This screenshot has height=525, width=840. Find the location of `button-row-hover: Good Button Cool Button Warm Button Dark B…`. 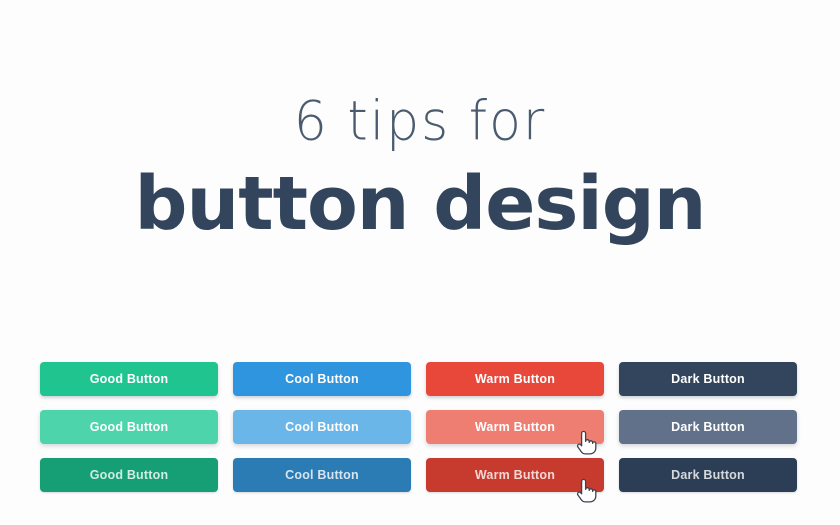

button-row-hover: Good Button Cool Button Warm Button Dark B… is located at coordinates (420, 432).